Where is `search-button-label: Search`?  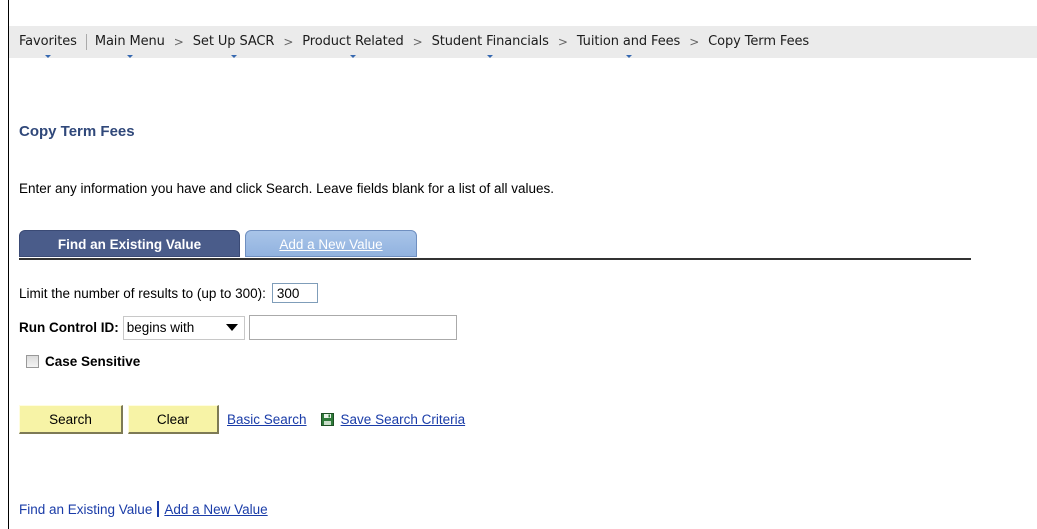 search-button-label: Search is located at coordinates (70, 419).